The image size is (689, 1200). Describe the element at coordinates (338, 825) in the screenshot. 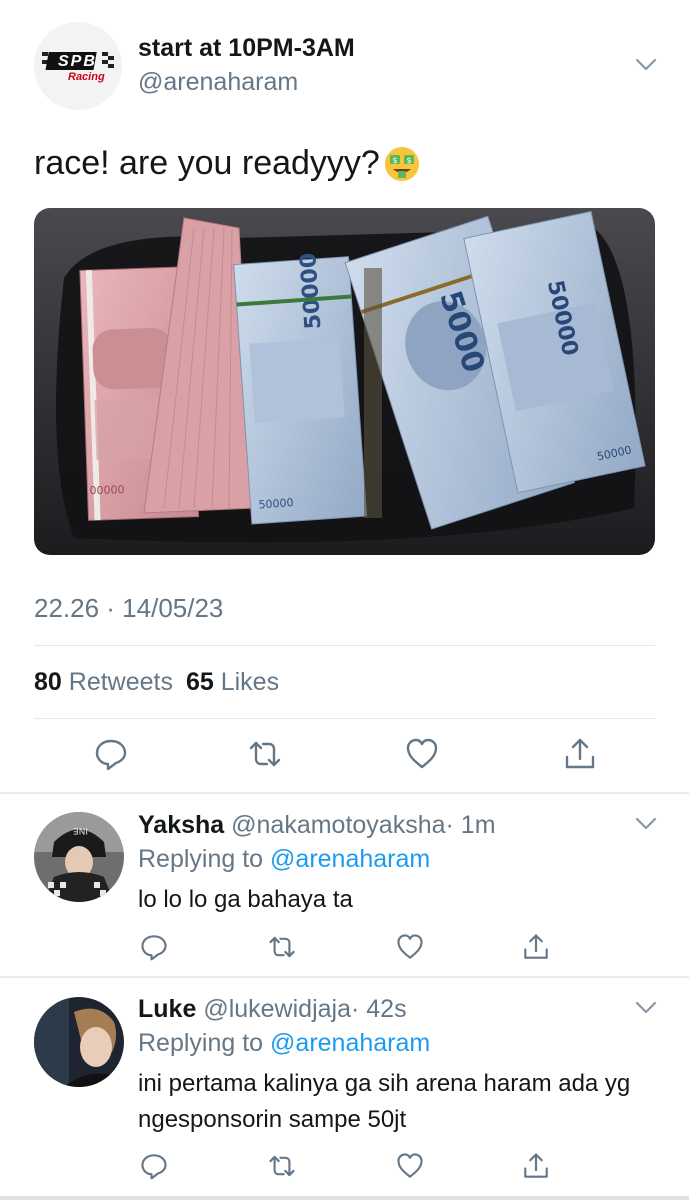

I see `reply-handle: @nakamotoyaksha` at that location.